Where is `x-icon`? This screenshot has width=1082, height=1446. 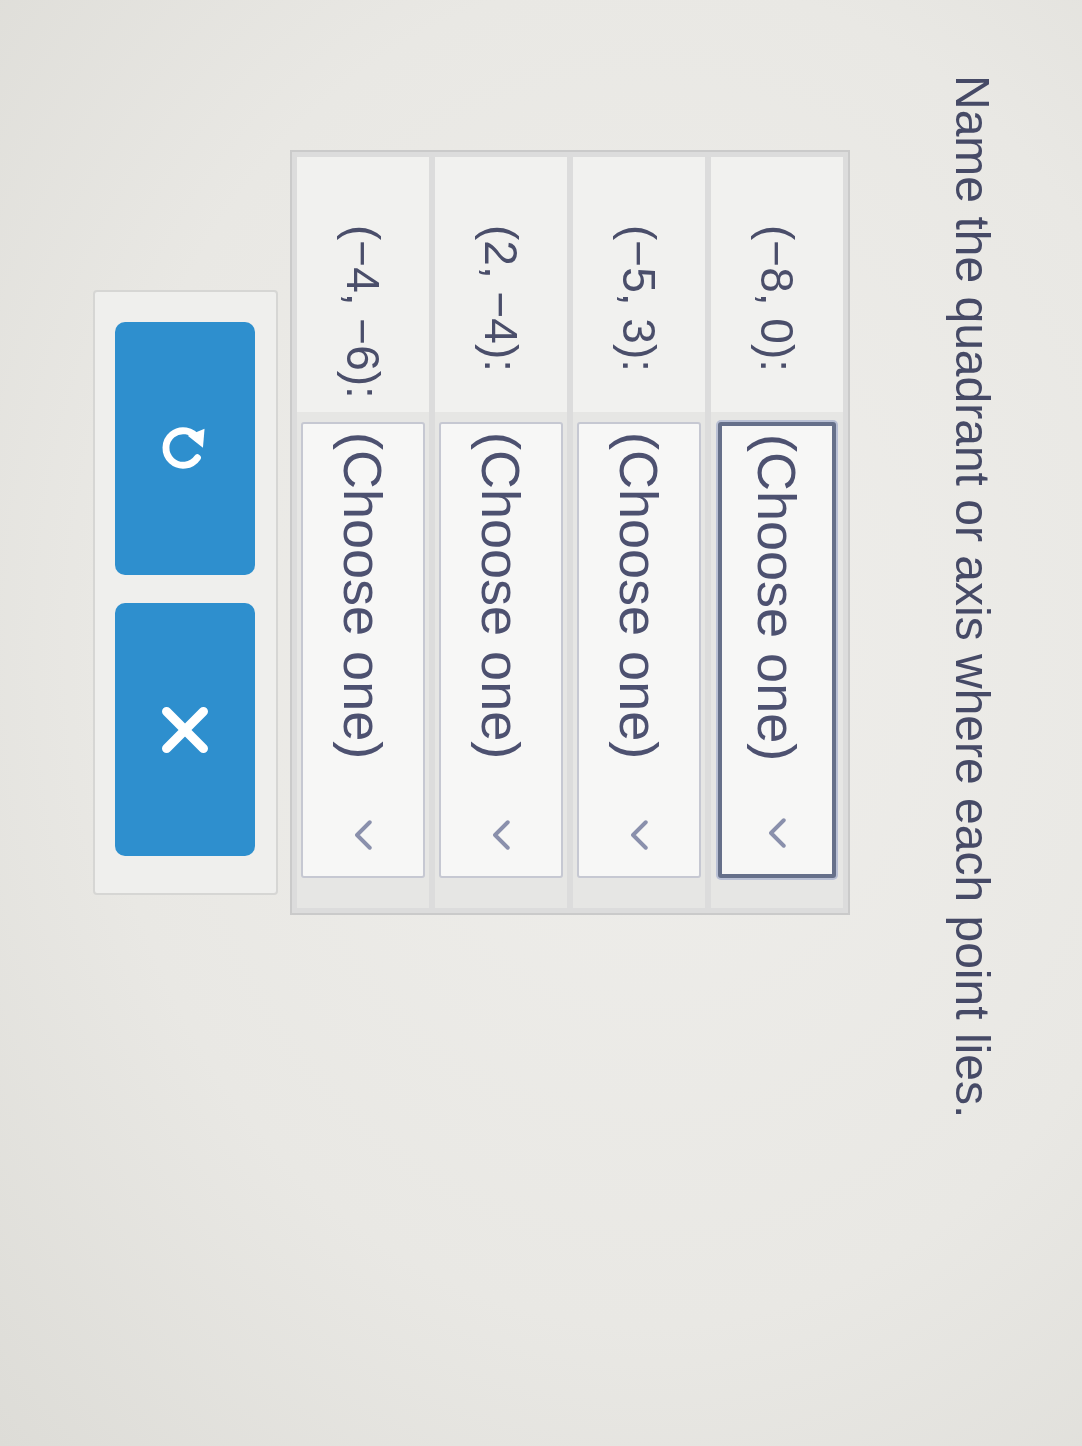
x-icon is located at coordinates (185, 729).